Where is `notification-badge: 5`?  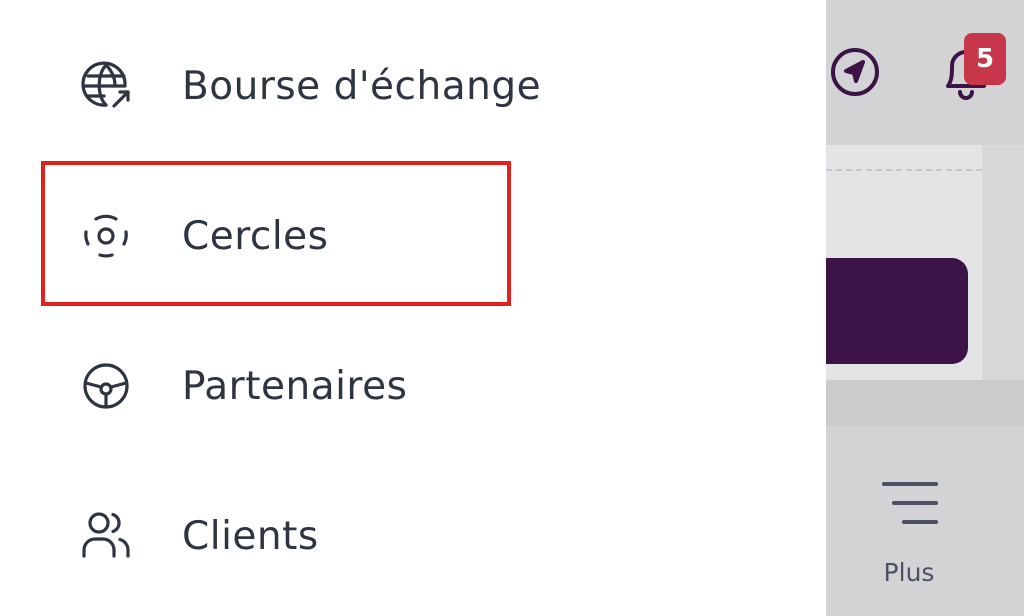
notification-badge: 5 is located at coordinates (985, 59).